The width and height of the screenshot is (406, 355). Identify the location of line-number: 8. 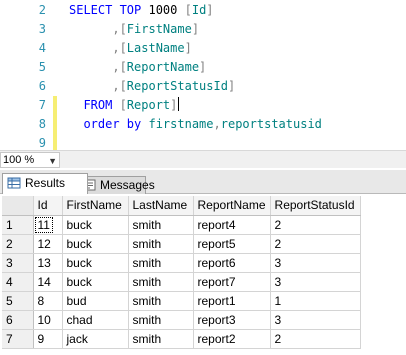
(42, 124).